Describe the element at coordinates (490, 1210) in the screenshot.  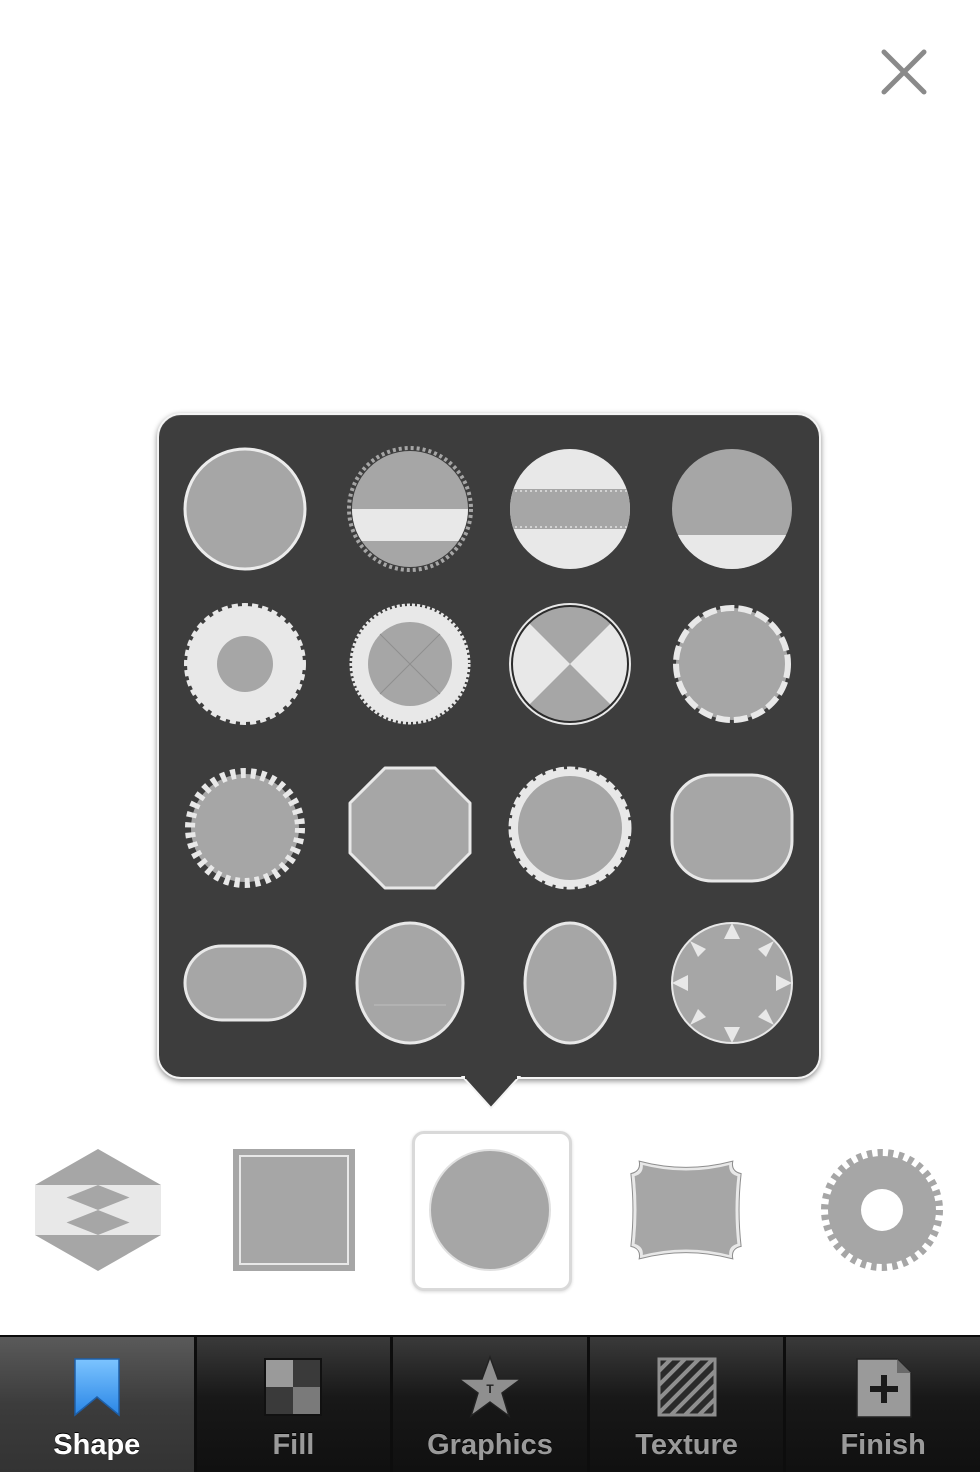
I see `shape-preset-circle` at that location.